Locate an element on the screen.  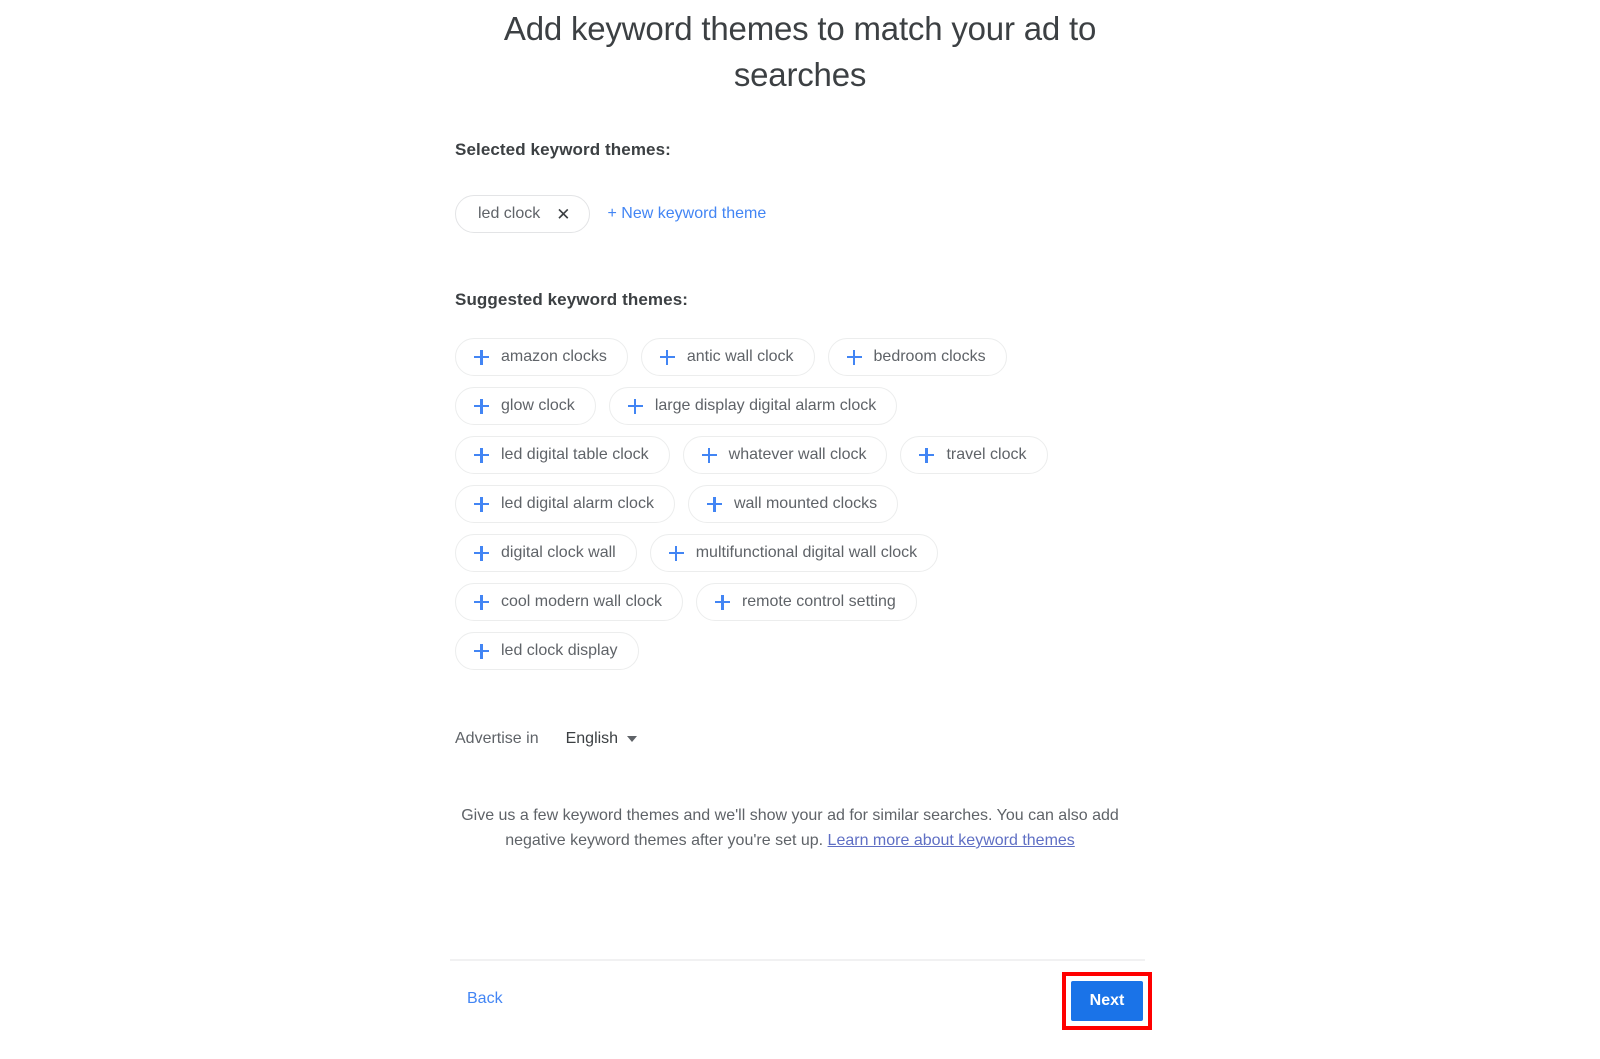
suggested-chip-led-digital-table-clock: led digital table clock is located at coordinates (562, 455).